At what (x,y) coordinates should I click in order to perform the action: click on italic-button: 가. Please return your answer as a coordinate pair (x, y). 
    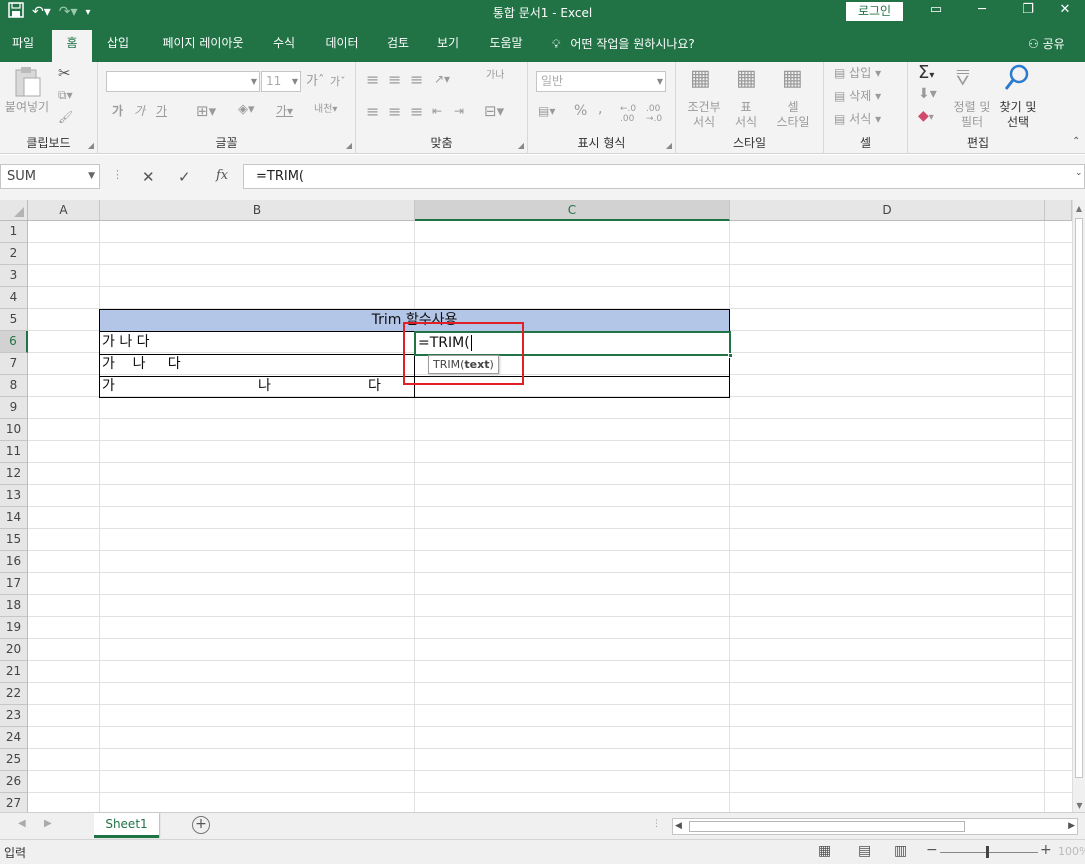
    Looking at the image, I should click on (139, 111).